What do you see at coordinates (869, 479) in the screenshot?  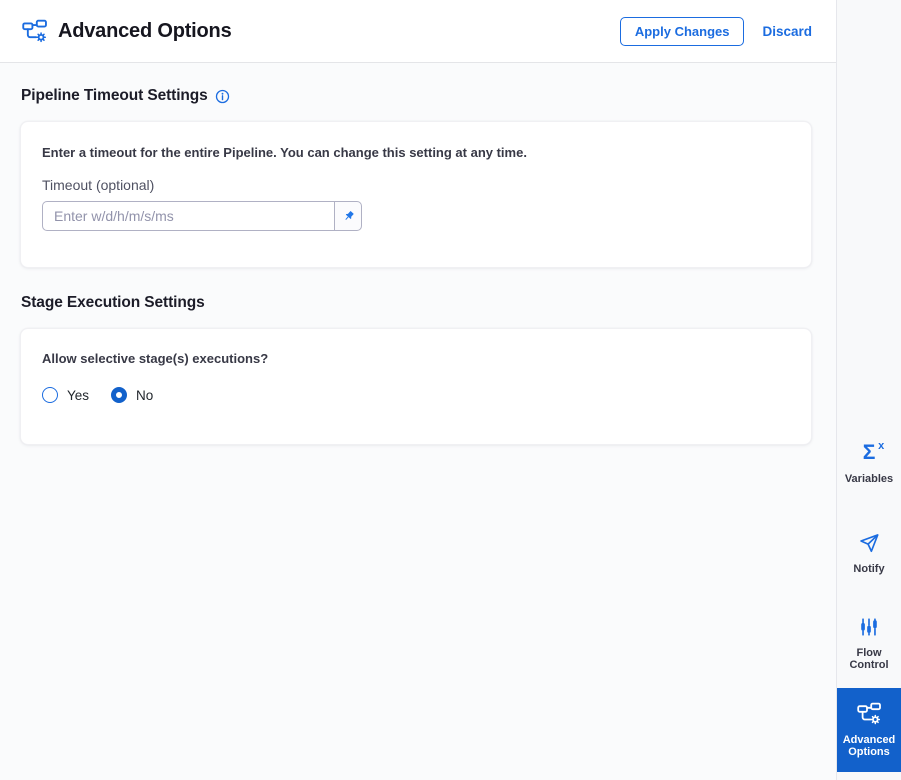 I see `sidebar-item-label: Variables` at bounding box center [869, 479].